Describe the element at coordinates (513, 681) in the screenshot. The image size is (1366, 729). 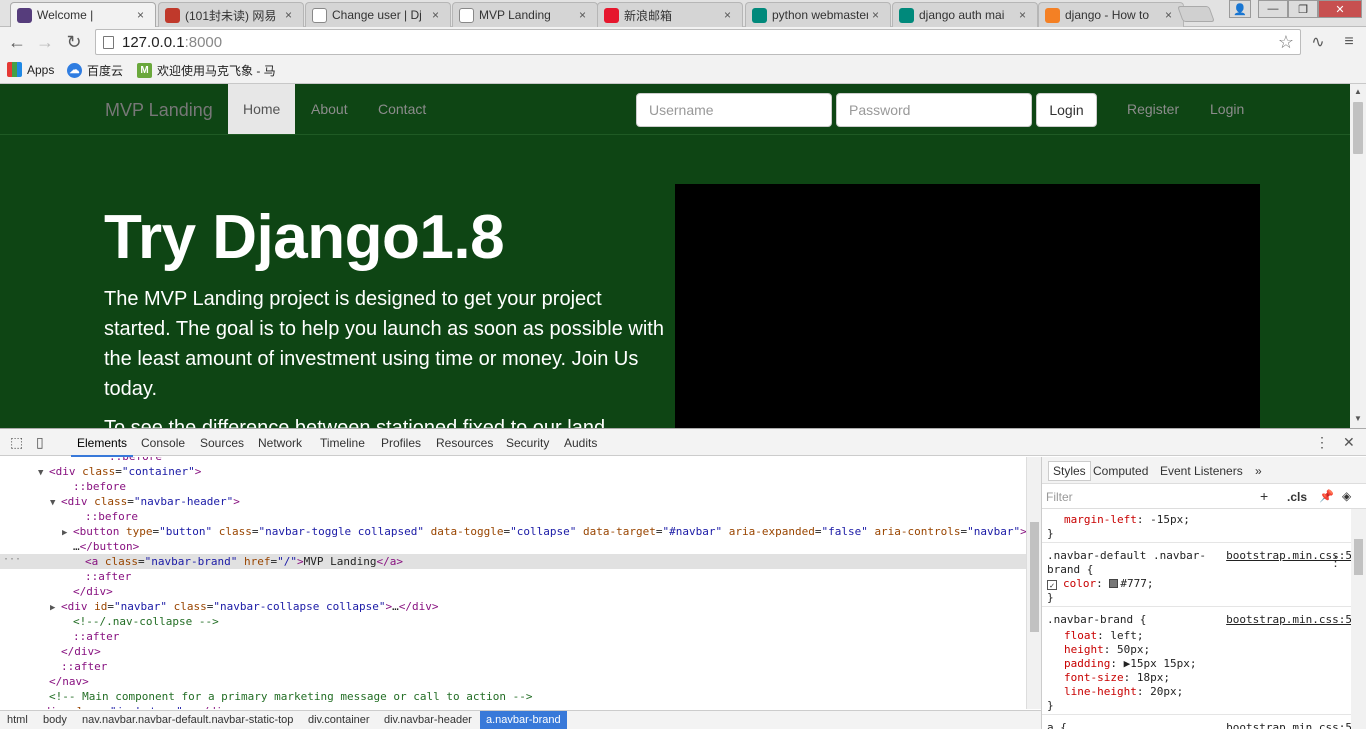
I see `dom-node: </nav>` at that location.